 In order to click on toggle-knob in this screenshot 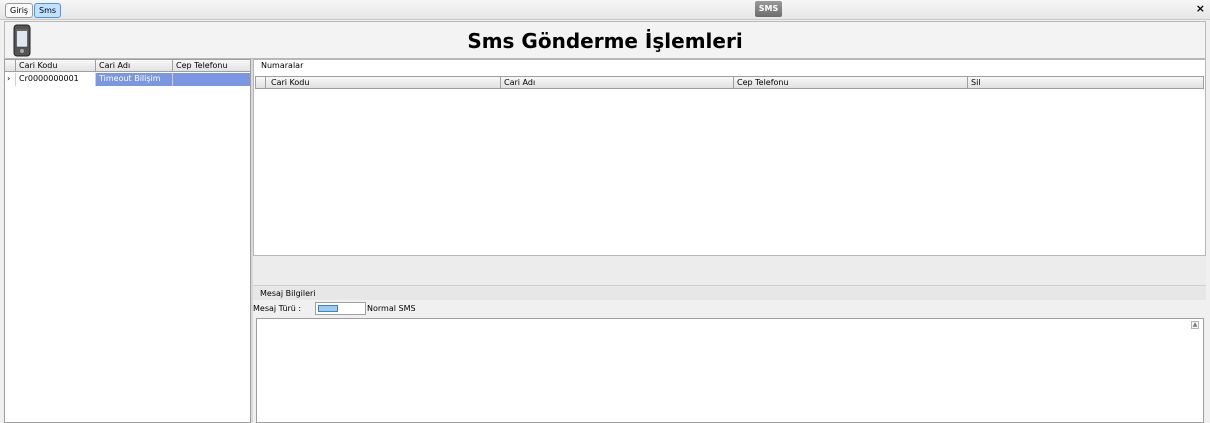, I will do `click(328, 308)`.